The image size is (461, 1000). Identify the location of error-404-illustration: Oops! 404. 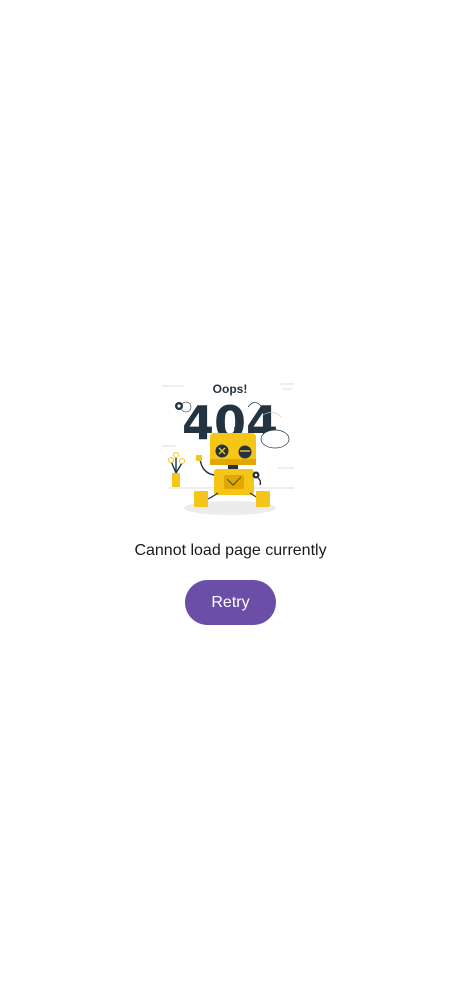
(230, 447).